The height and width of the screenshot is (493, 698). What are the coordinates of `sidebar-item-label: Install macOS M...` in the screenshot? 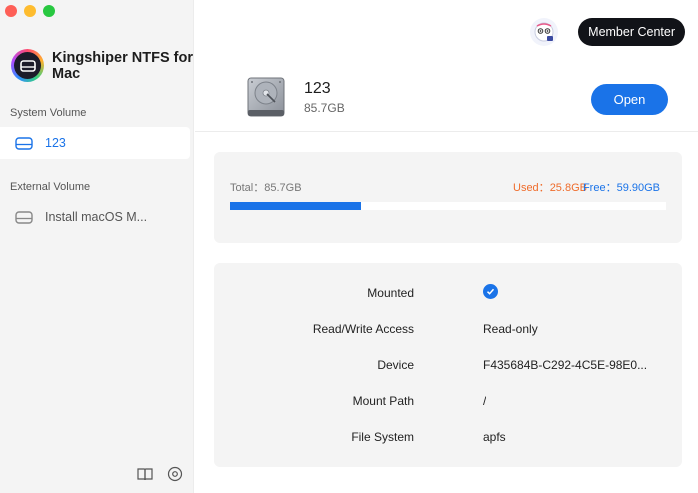 It's located at (96, 217).